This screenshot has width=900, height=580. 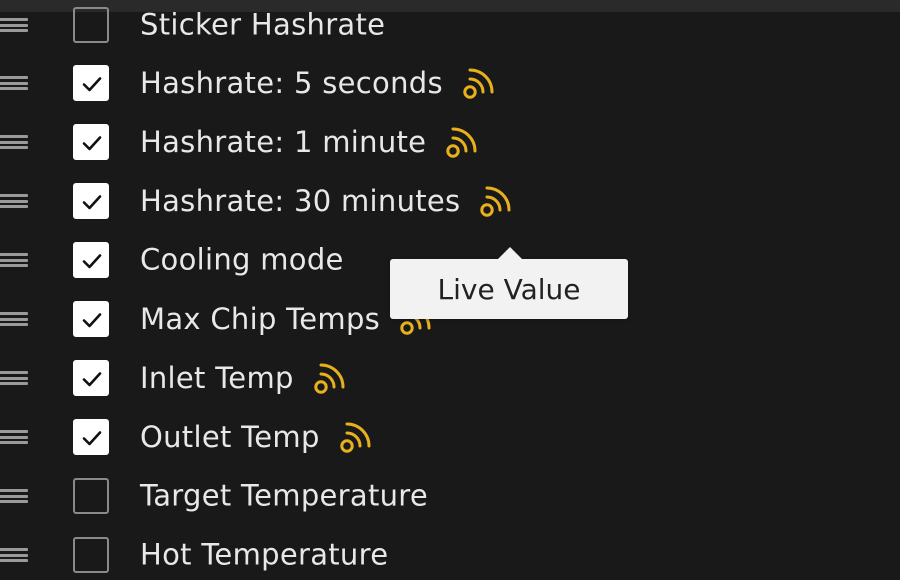 I want to click on field-label: Cooling mode, so click(x=242, y=259).